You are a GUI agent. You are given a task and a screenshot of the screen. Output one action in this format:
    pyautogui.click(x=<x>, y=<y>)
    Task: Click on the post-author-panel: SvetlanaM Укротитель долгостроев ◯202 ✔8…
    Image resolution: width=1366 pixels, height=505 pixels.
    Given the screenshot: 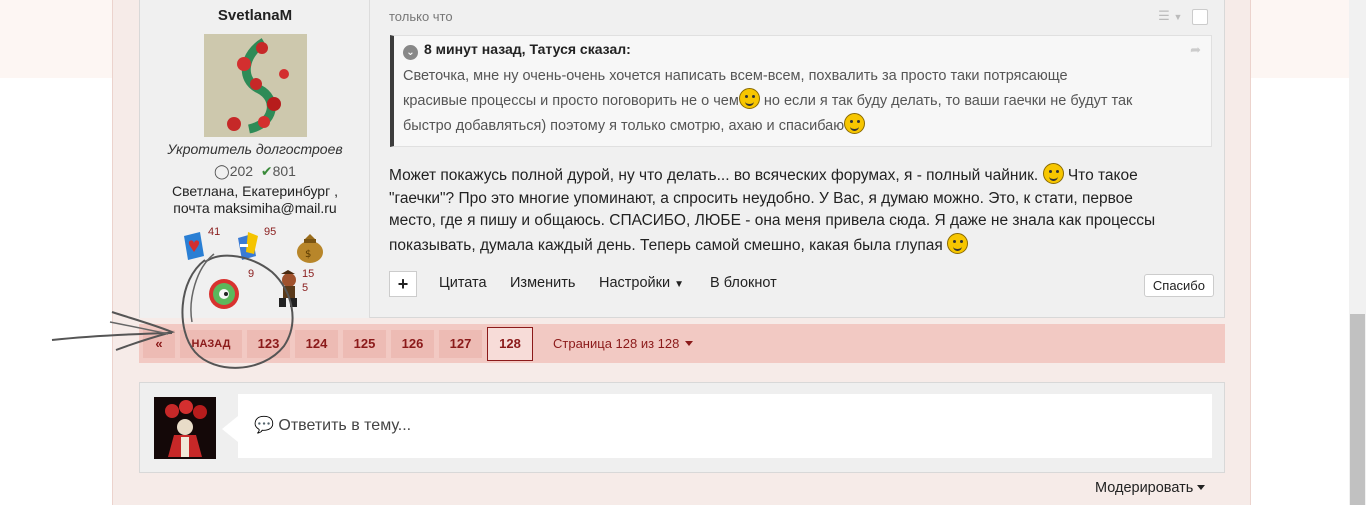 What is the action you would take?
    pyautogui.click(x=255, y=159)
    